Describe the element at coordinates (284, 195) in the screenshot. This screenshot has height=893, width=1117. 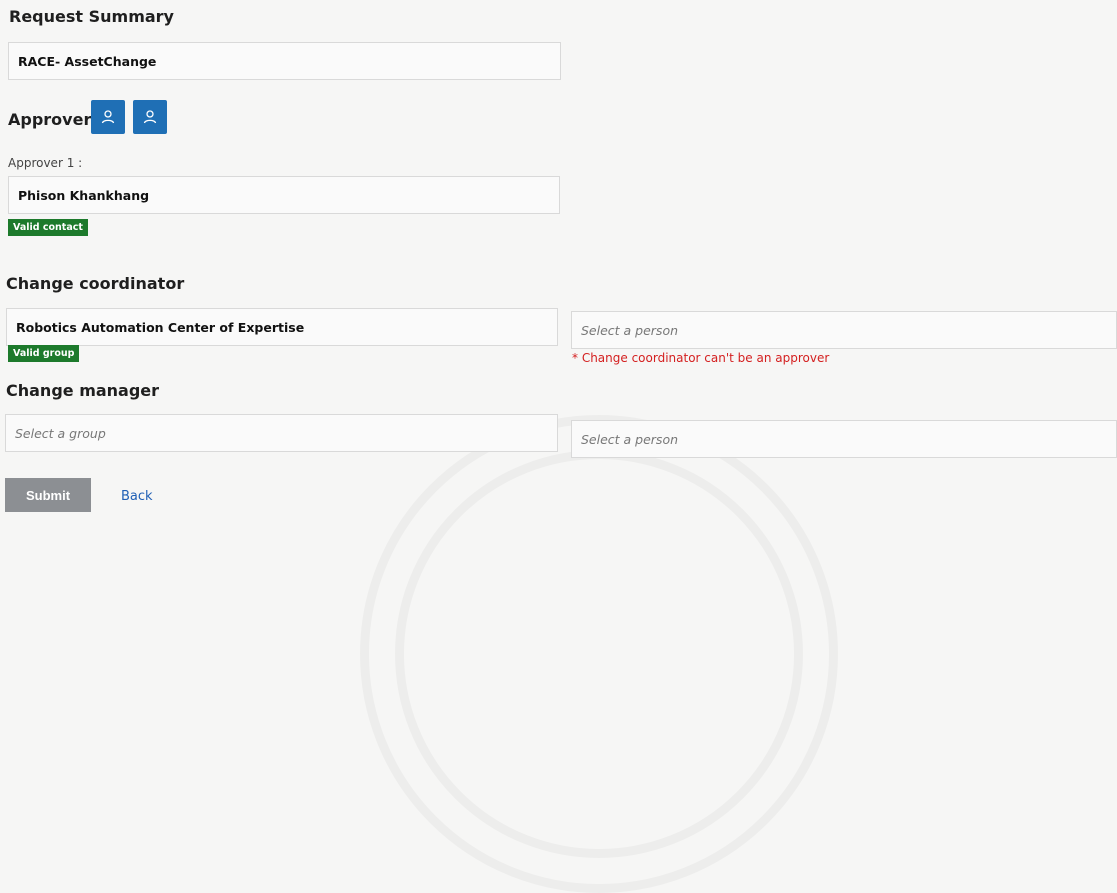
I see `approver1-field: Phison Khankhang` at that location.